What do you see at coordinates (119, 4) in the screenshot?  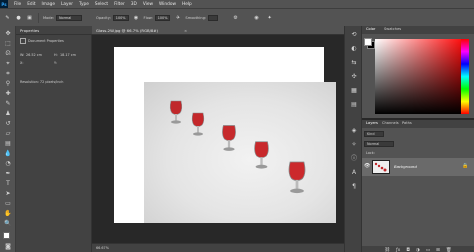 I see `menu-filter: Filter` at bounding box center [119, 4].